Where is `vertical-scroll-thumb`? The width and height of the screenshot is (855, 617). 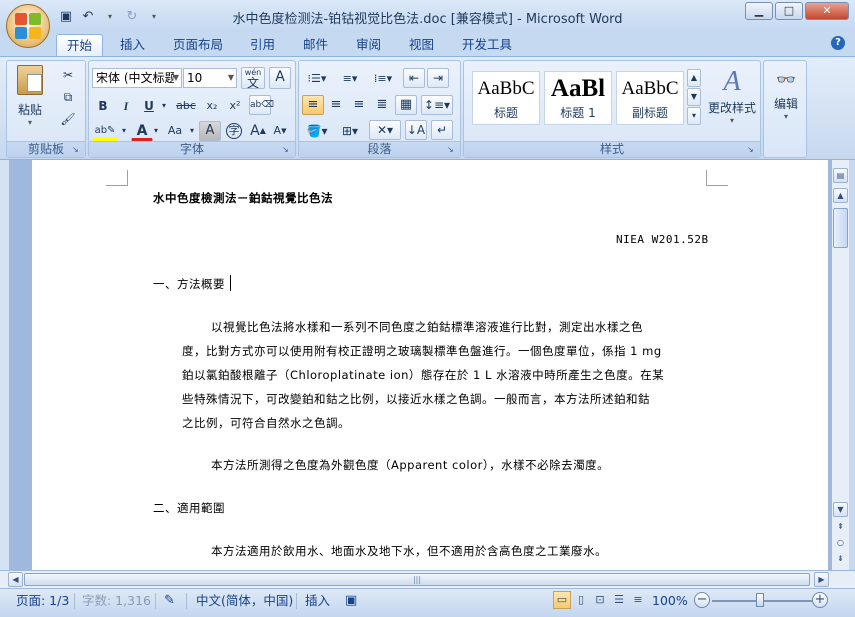
vertical-scroll-thumb is located at coordinates (840, 228).